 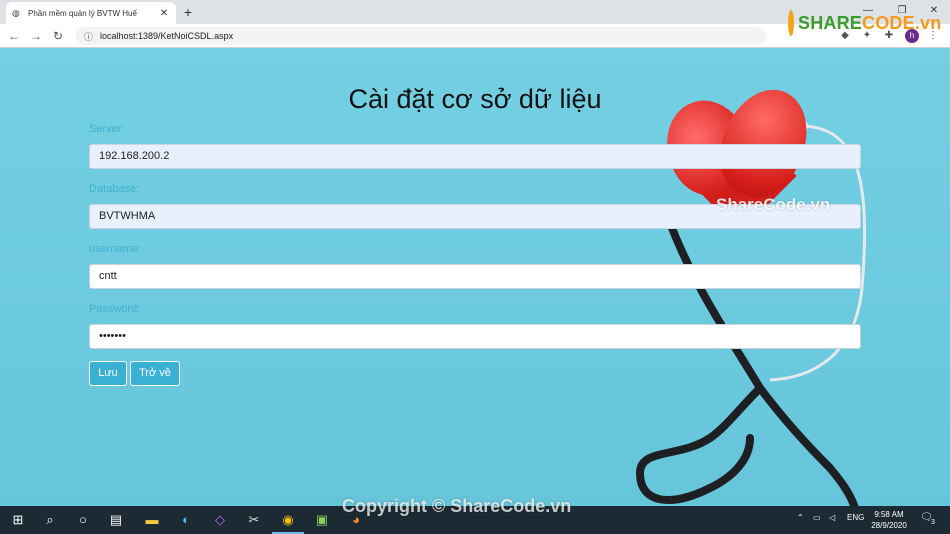 I want to click on globe-icon: ◍, so click(x=16, y=13).